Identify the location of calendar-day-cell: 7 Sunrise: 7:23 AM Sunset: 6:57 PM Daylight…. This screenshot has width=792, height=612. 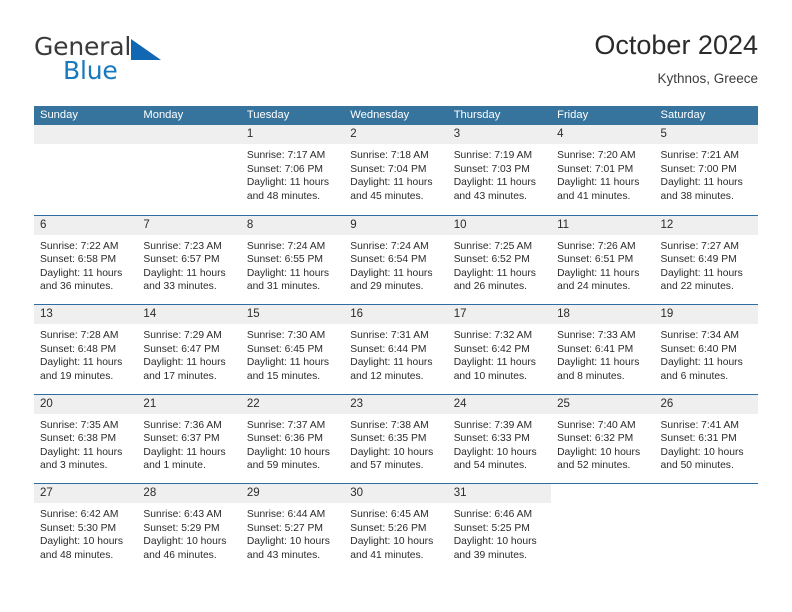
(189, 259).